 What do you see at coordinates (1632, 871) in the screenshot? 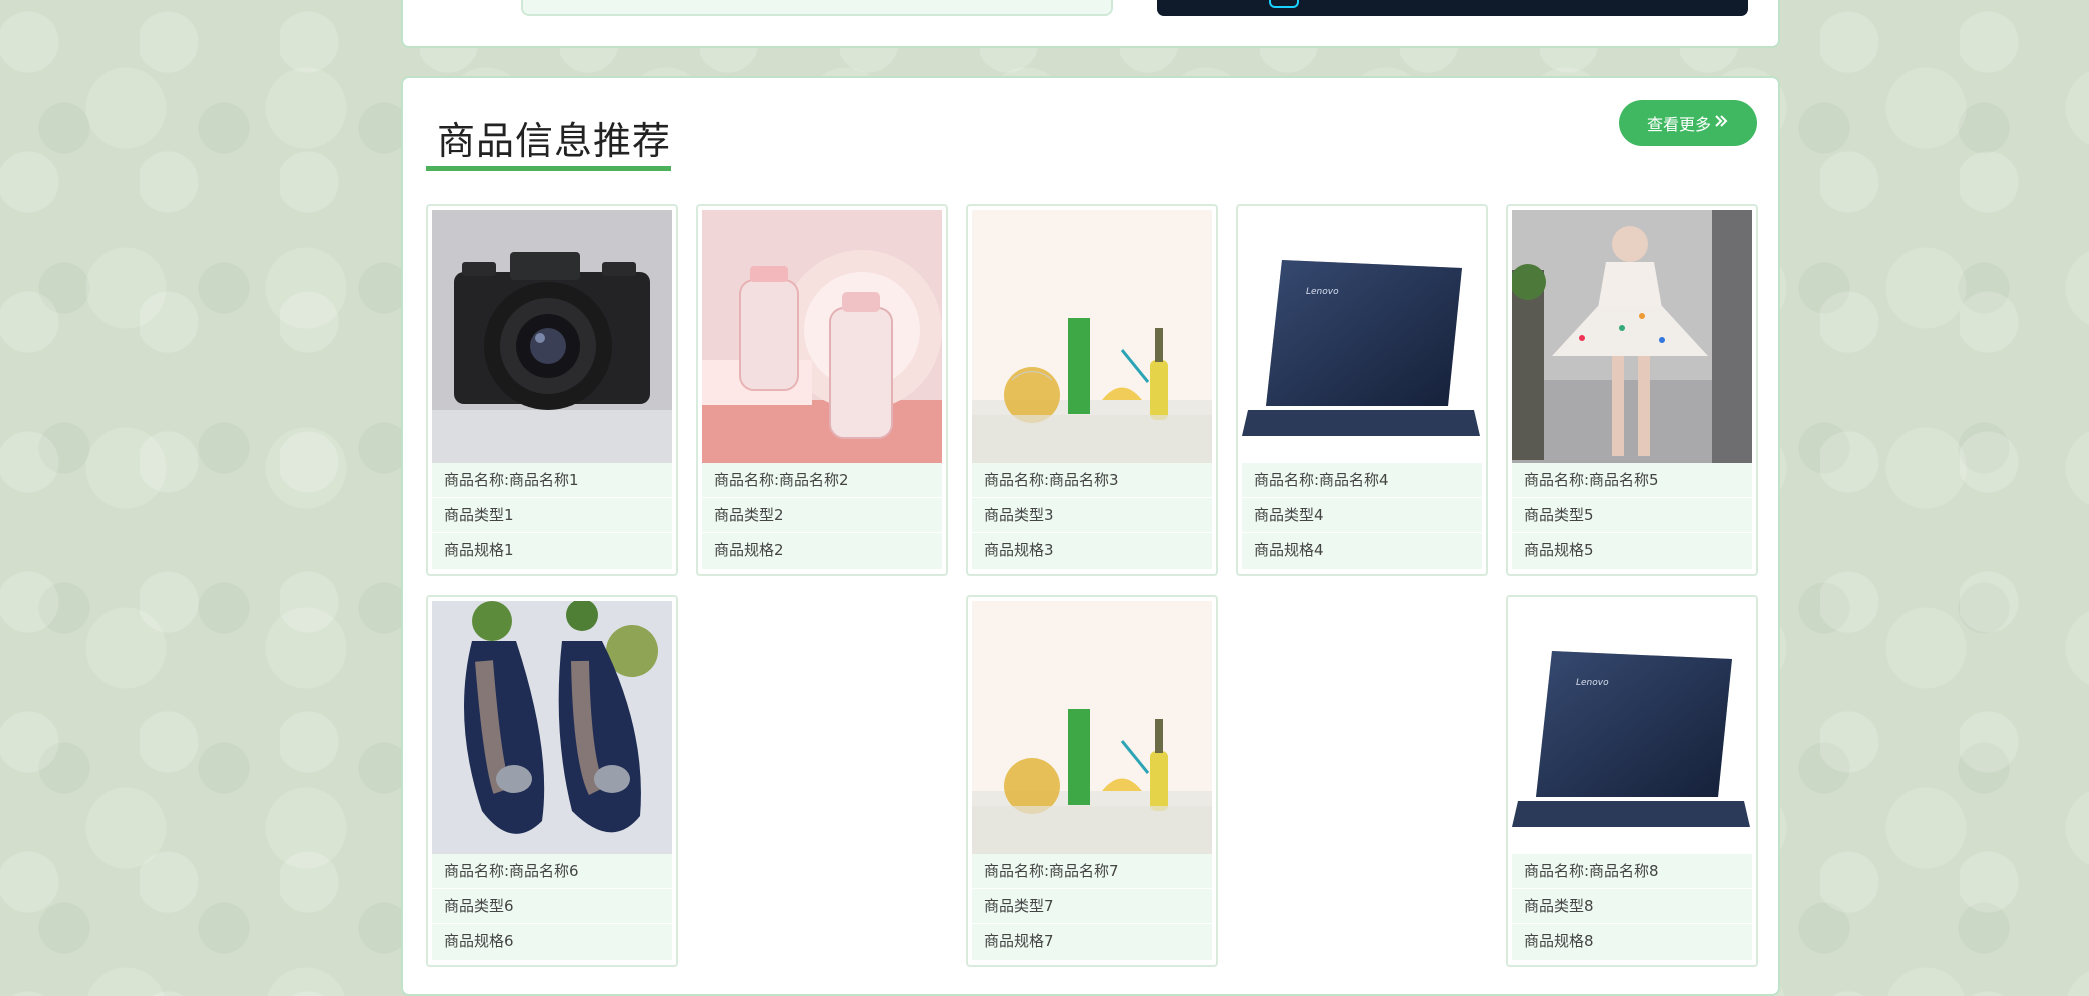
I see `product-name: 商品名称:商品名称8` at bounding box center [1632, 871].